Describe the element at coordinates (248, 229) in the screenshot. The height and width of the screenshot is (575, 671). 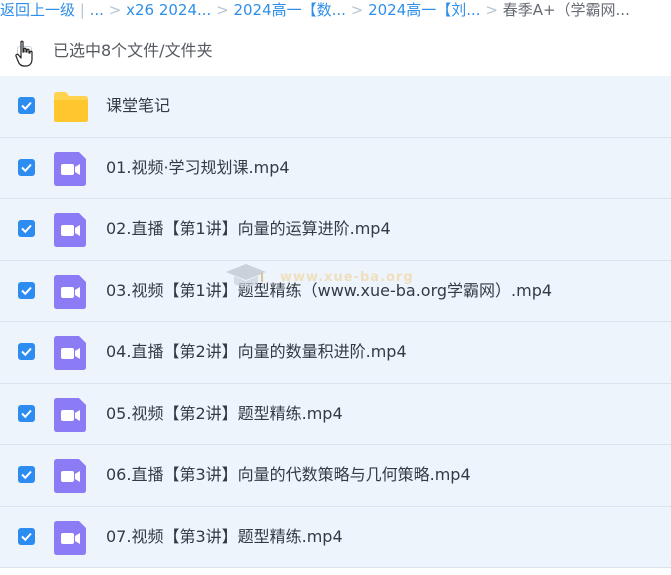
I see `file-name: 02.直播【第1讲】向量的运算进阶.mp4` at that location.